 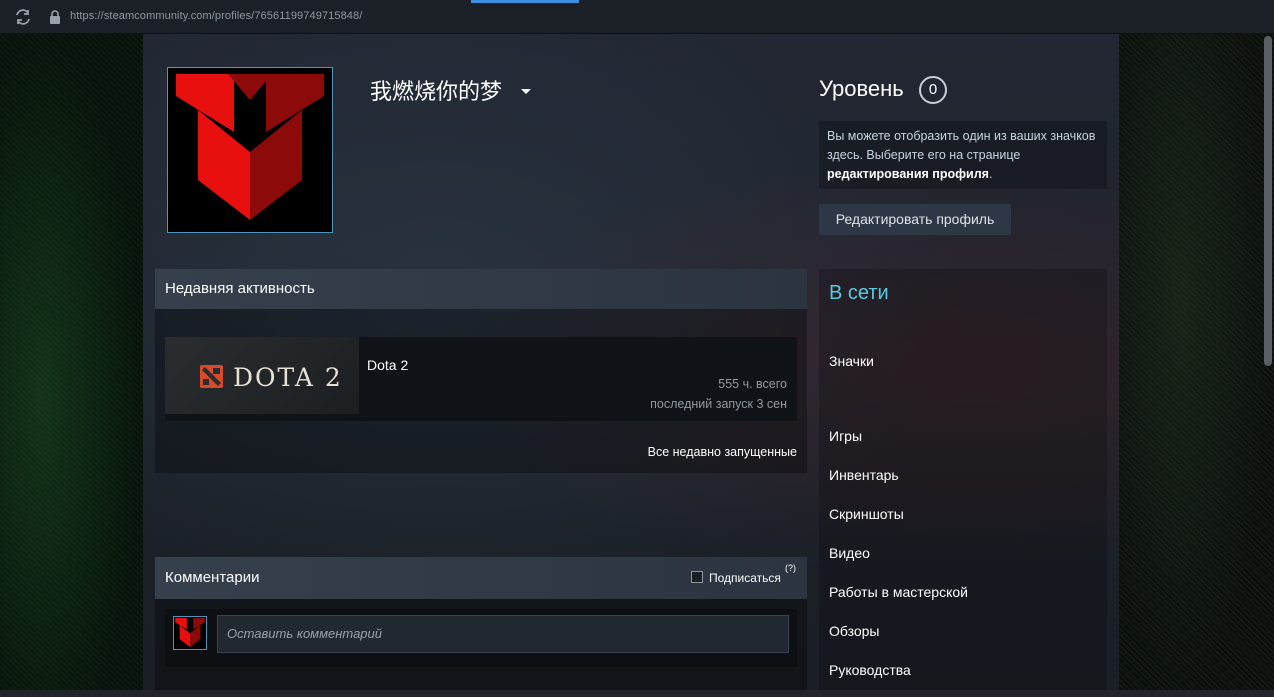 What do you see at coordinates (503, 634) in the screenshot?
I see `comment-input: Оставить комментарий` at bounding box center [503, 634].